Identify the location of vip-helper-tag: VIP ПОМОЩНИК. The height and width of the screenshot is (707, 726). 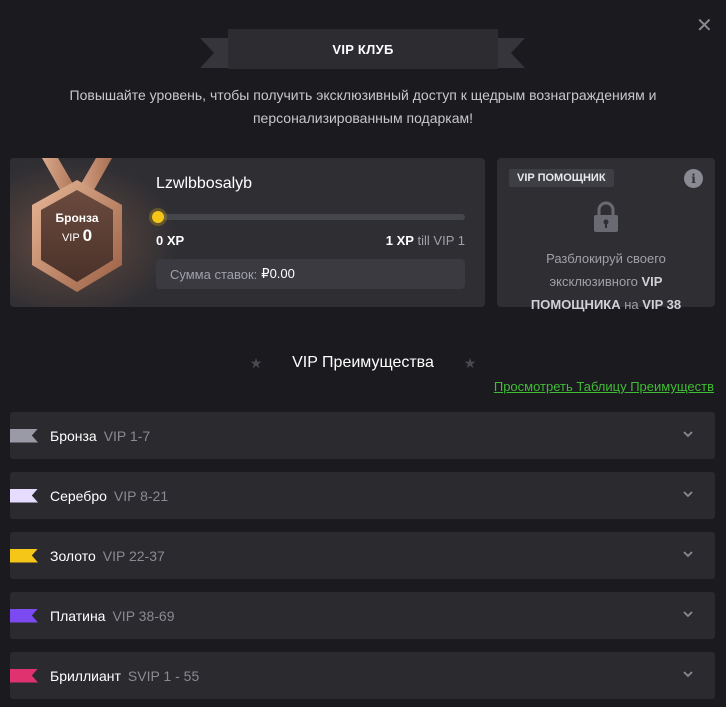
(561, 178).